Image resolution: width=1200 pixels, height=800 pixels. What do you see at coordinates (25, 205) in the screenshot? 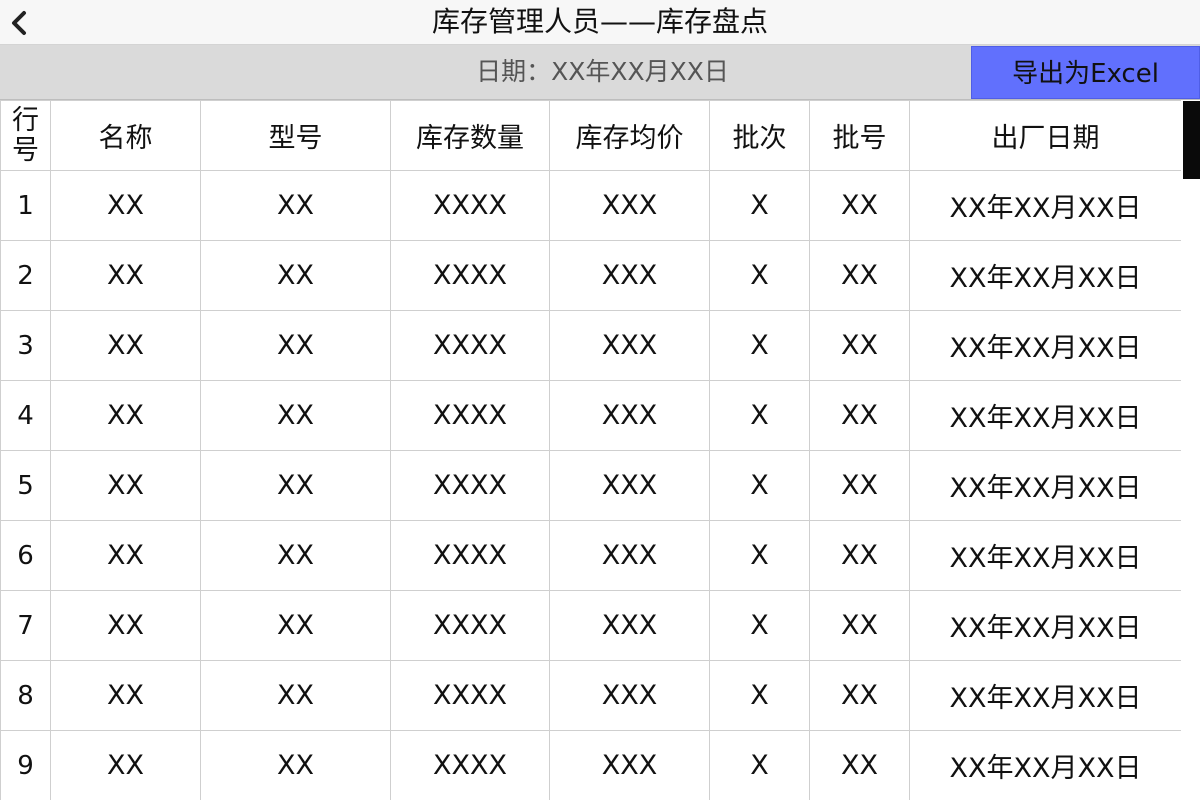
I see `cell-row-number: 1` at bounding box center [25, 205].